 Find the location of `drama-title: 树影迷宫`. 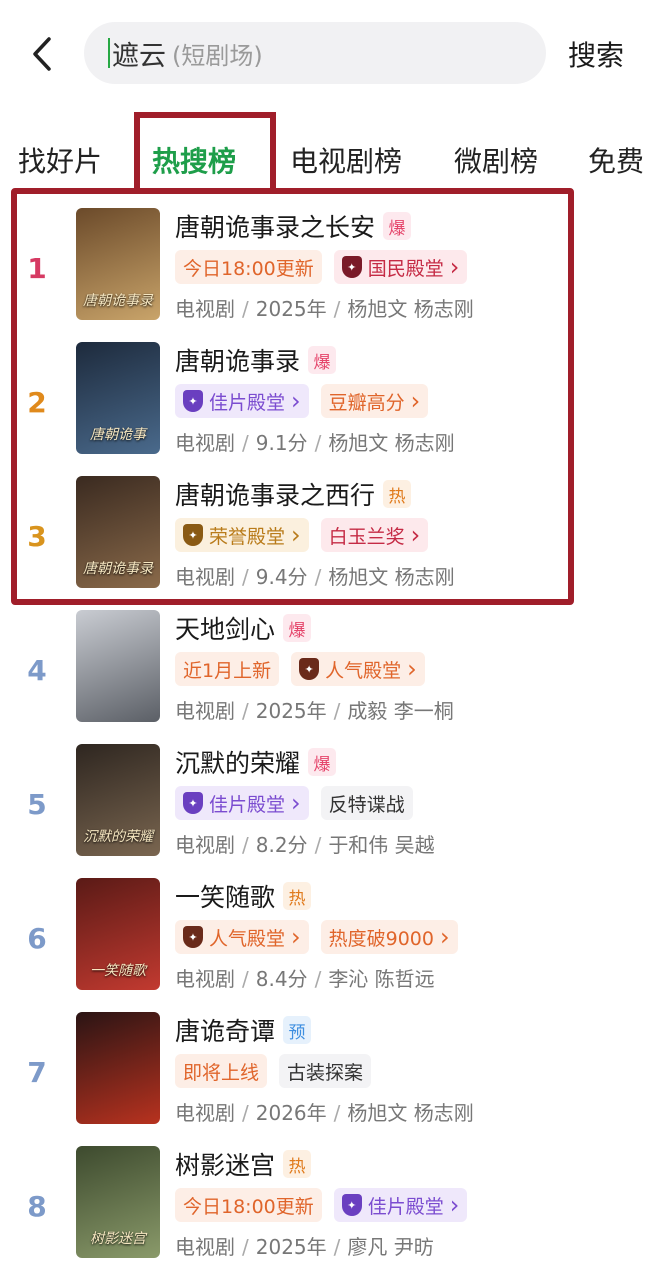

drama-title: 树影迷宫 is located at coordinates (225, 1164).